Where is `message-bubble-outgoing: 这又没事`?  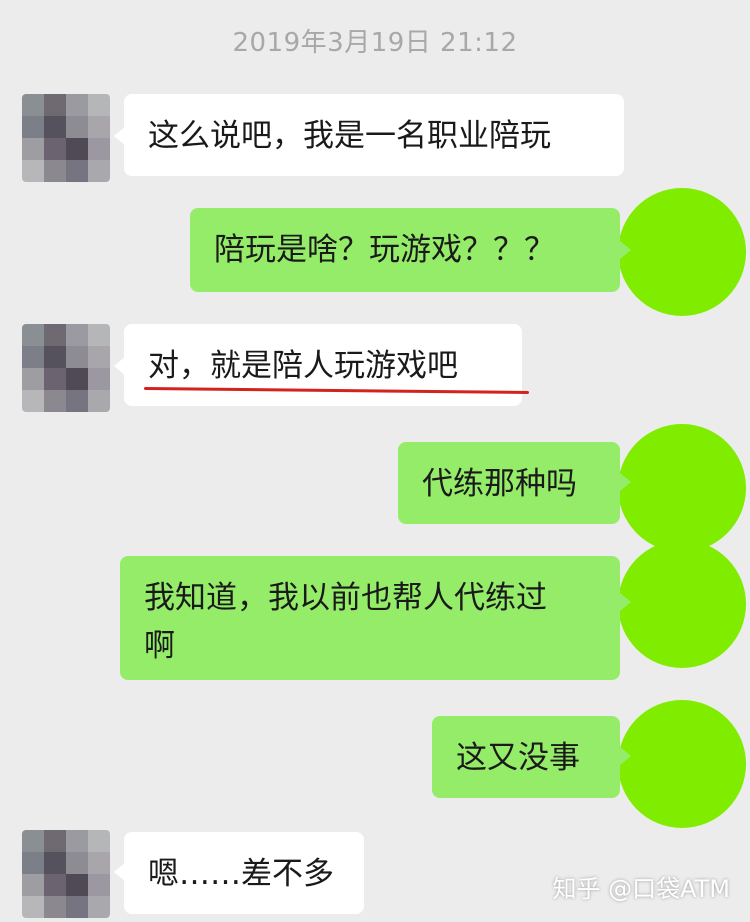
message-bubble-outgoing: 这又没事 is located at coordinates (526, 757).